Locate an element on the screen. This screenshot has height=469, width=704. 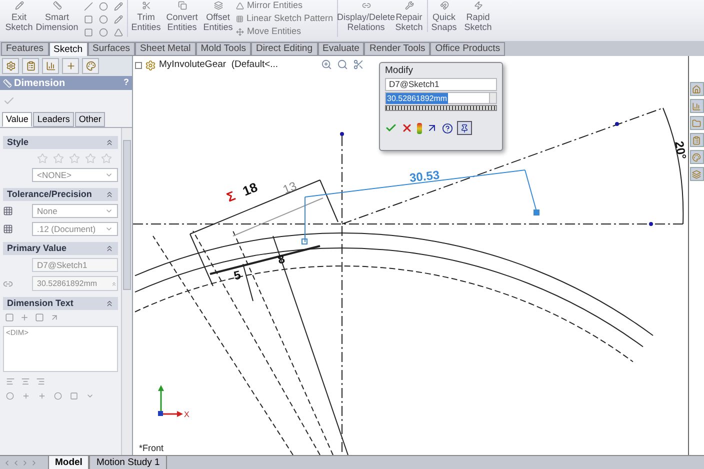
help-icon is located at coordinates (447, 128).